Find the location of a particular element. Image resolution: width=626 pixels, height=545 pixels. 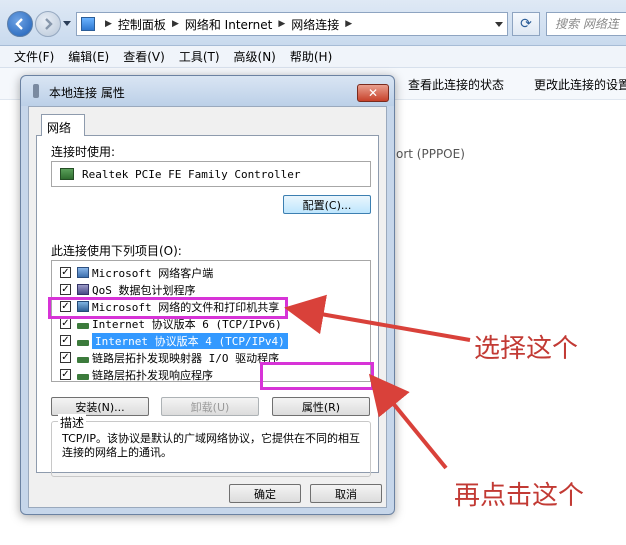

tab-network: 网络 is located at coordinates (63, 125).